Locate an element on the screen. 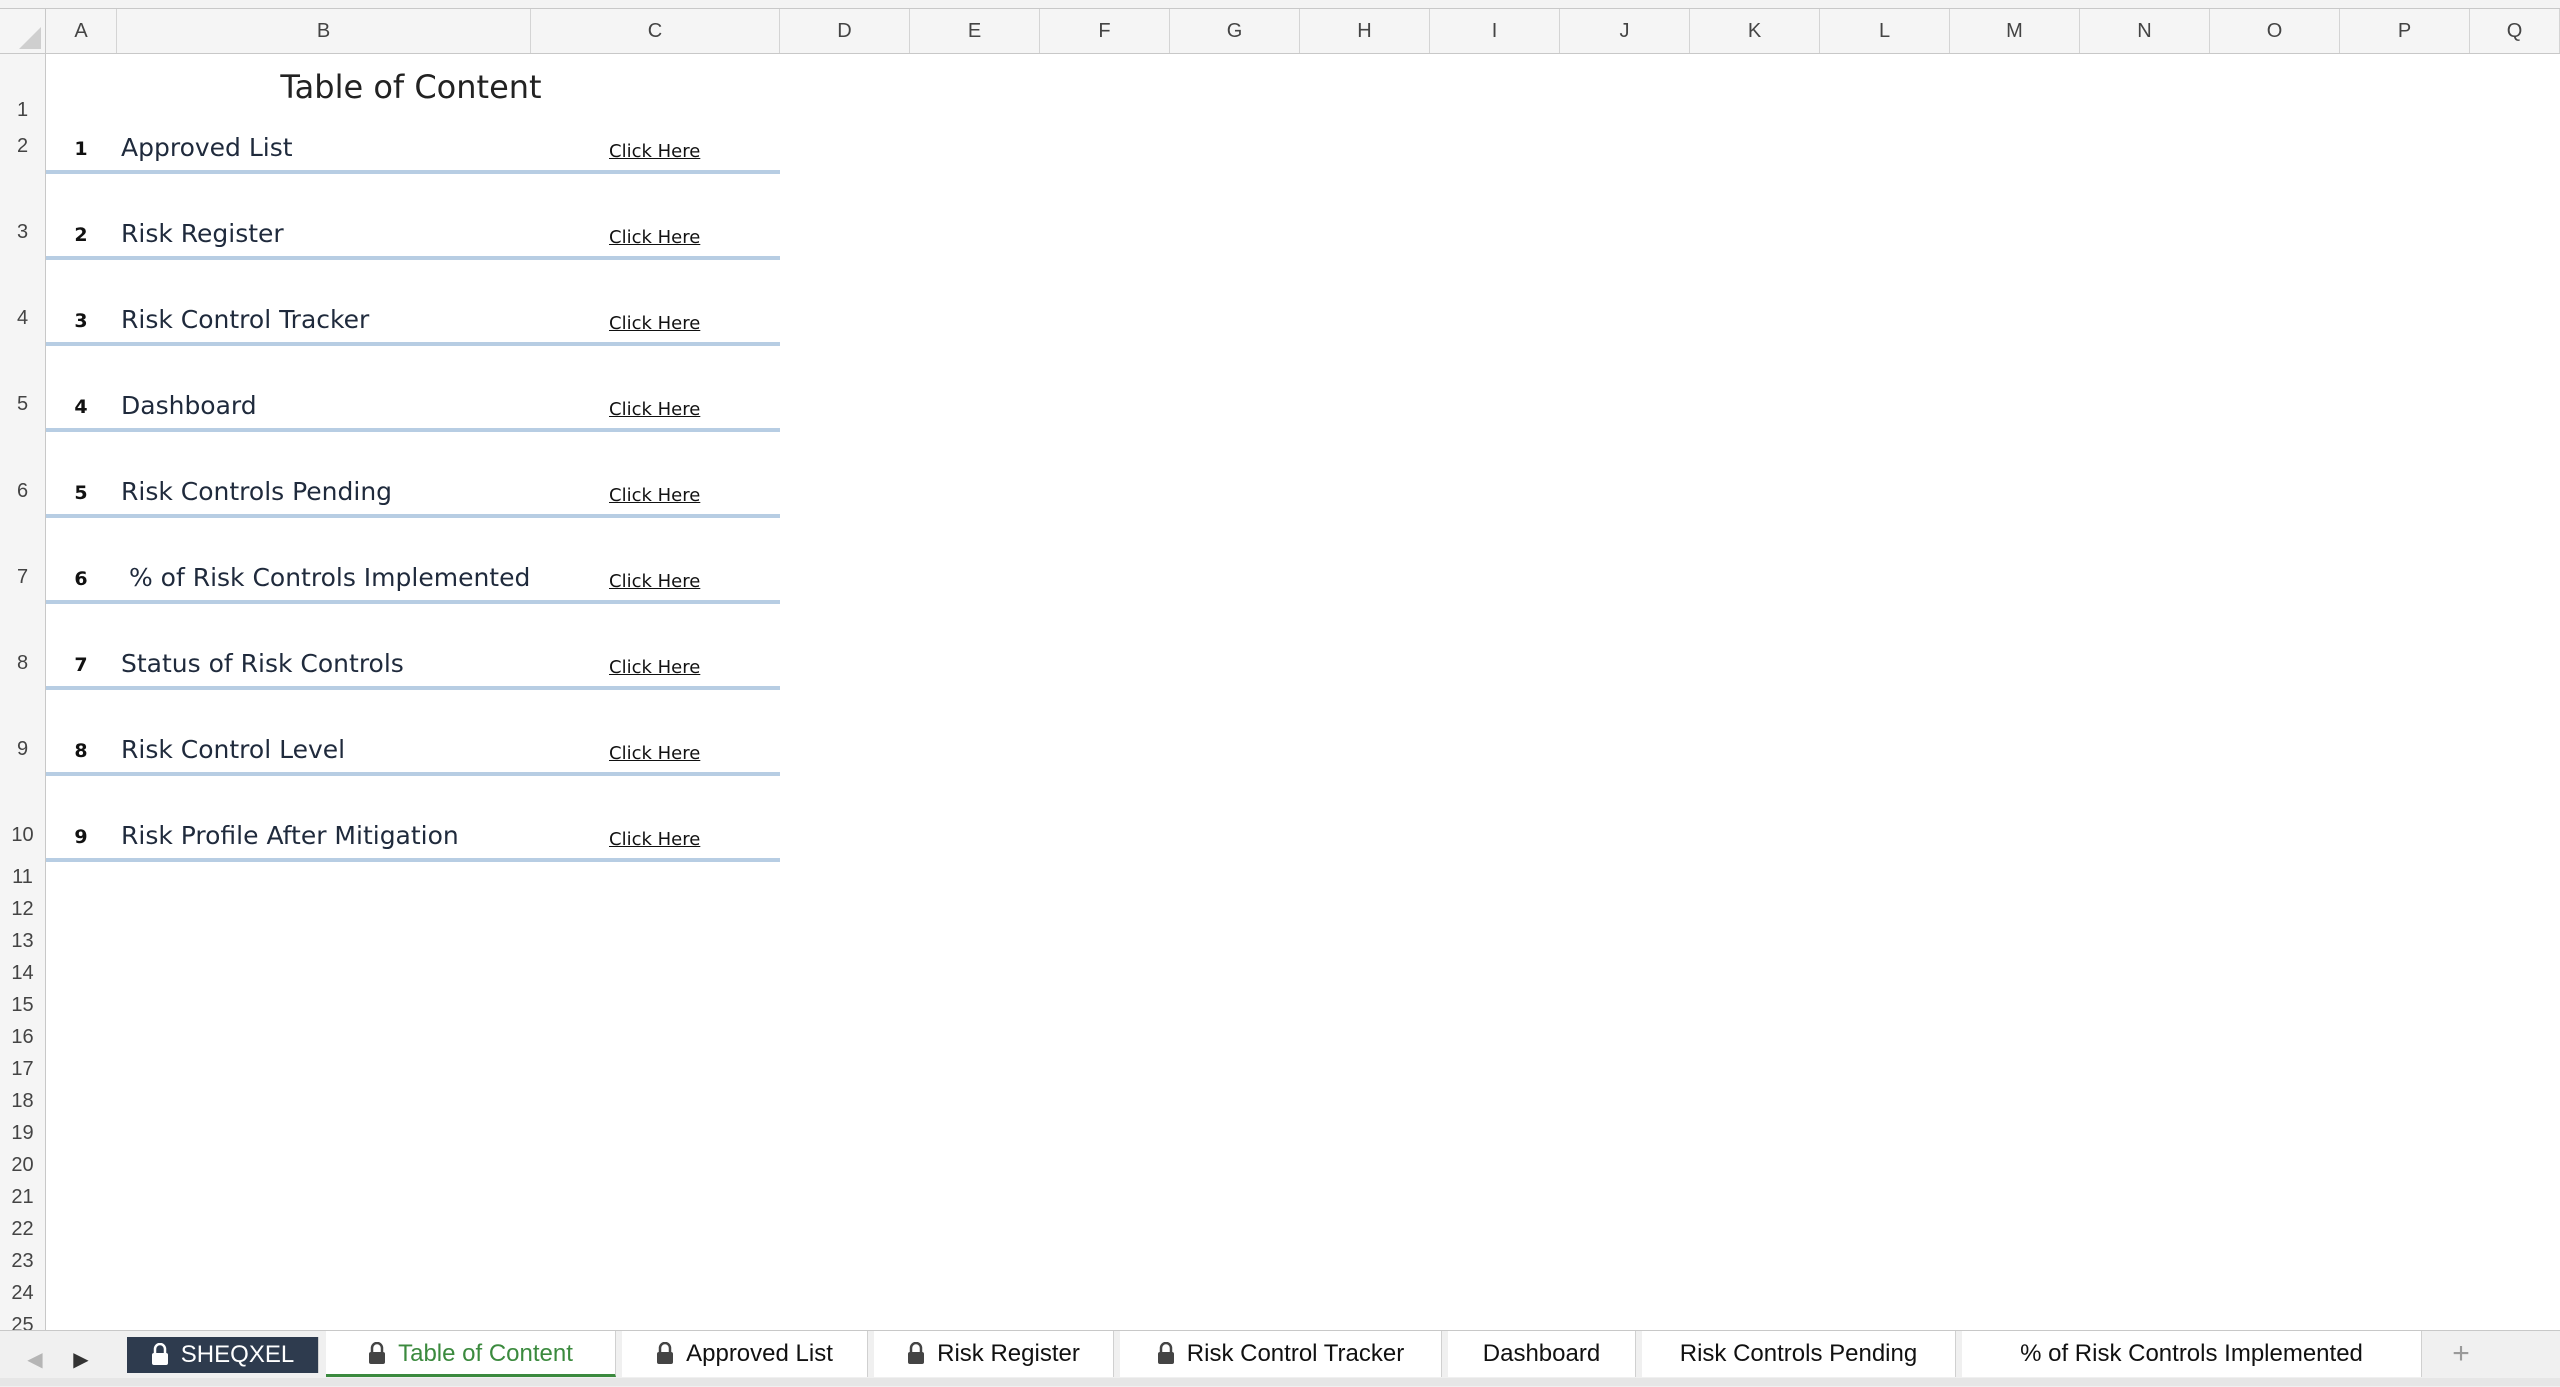  row-header-3: 3 is located at coordinates (22, 232).